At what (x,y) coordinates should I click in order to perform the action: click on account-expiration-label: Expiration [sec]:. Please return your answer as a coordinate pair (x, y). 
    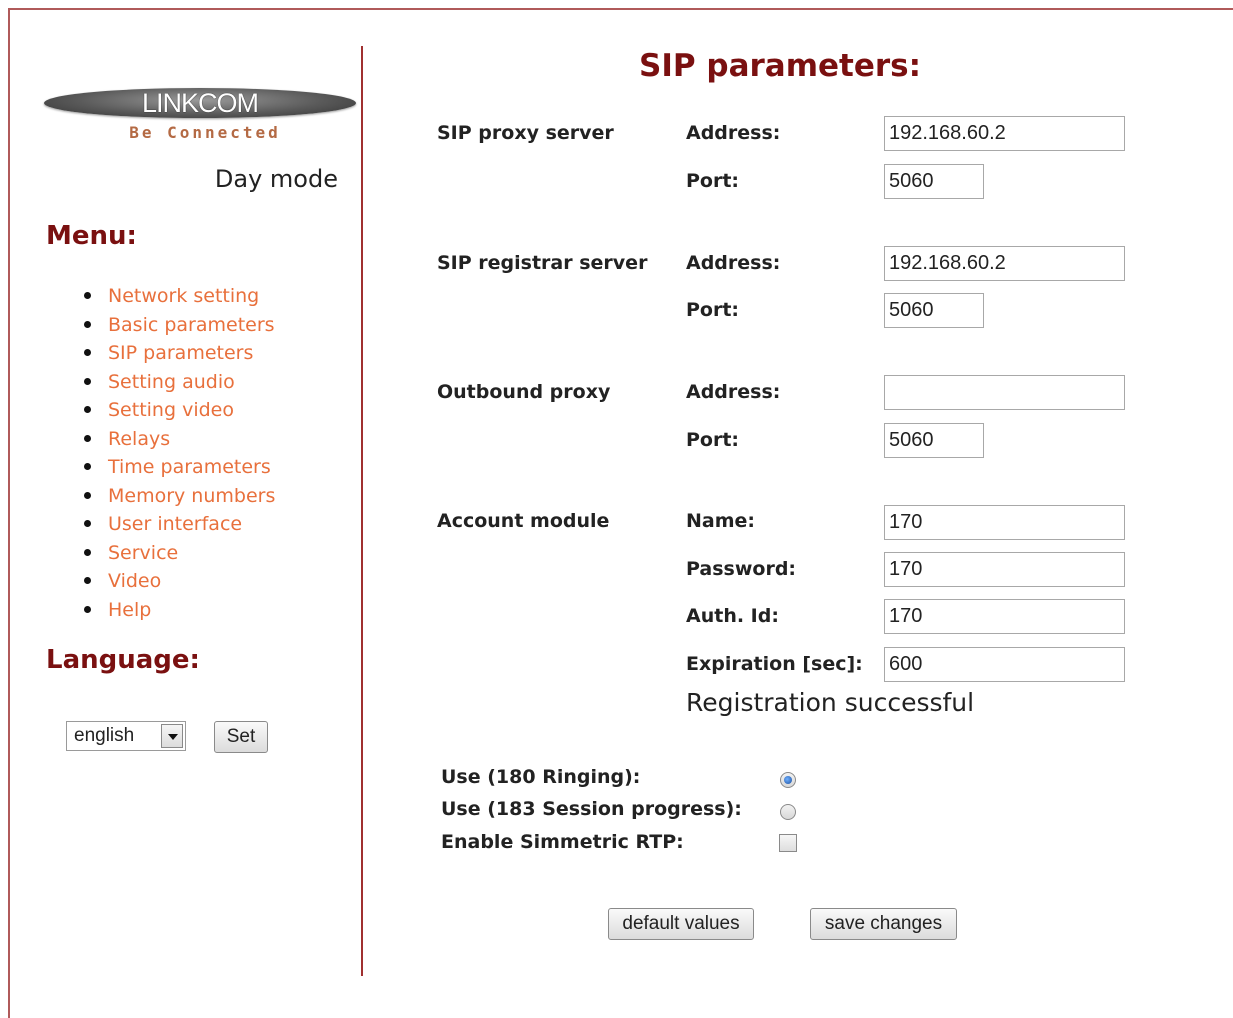
    Looking at the image, I should click on (774, 664).